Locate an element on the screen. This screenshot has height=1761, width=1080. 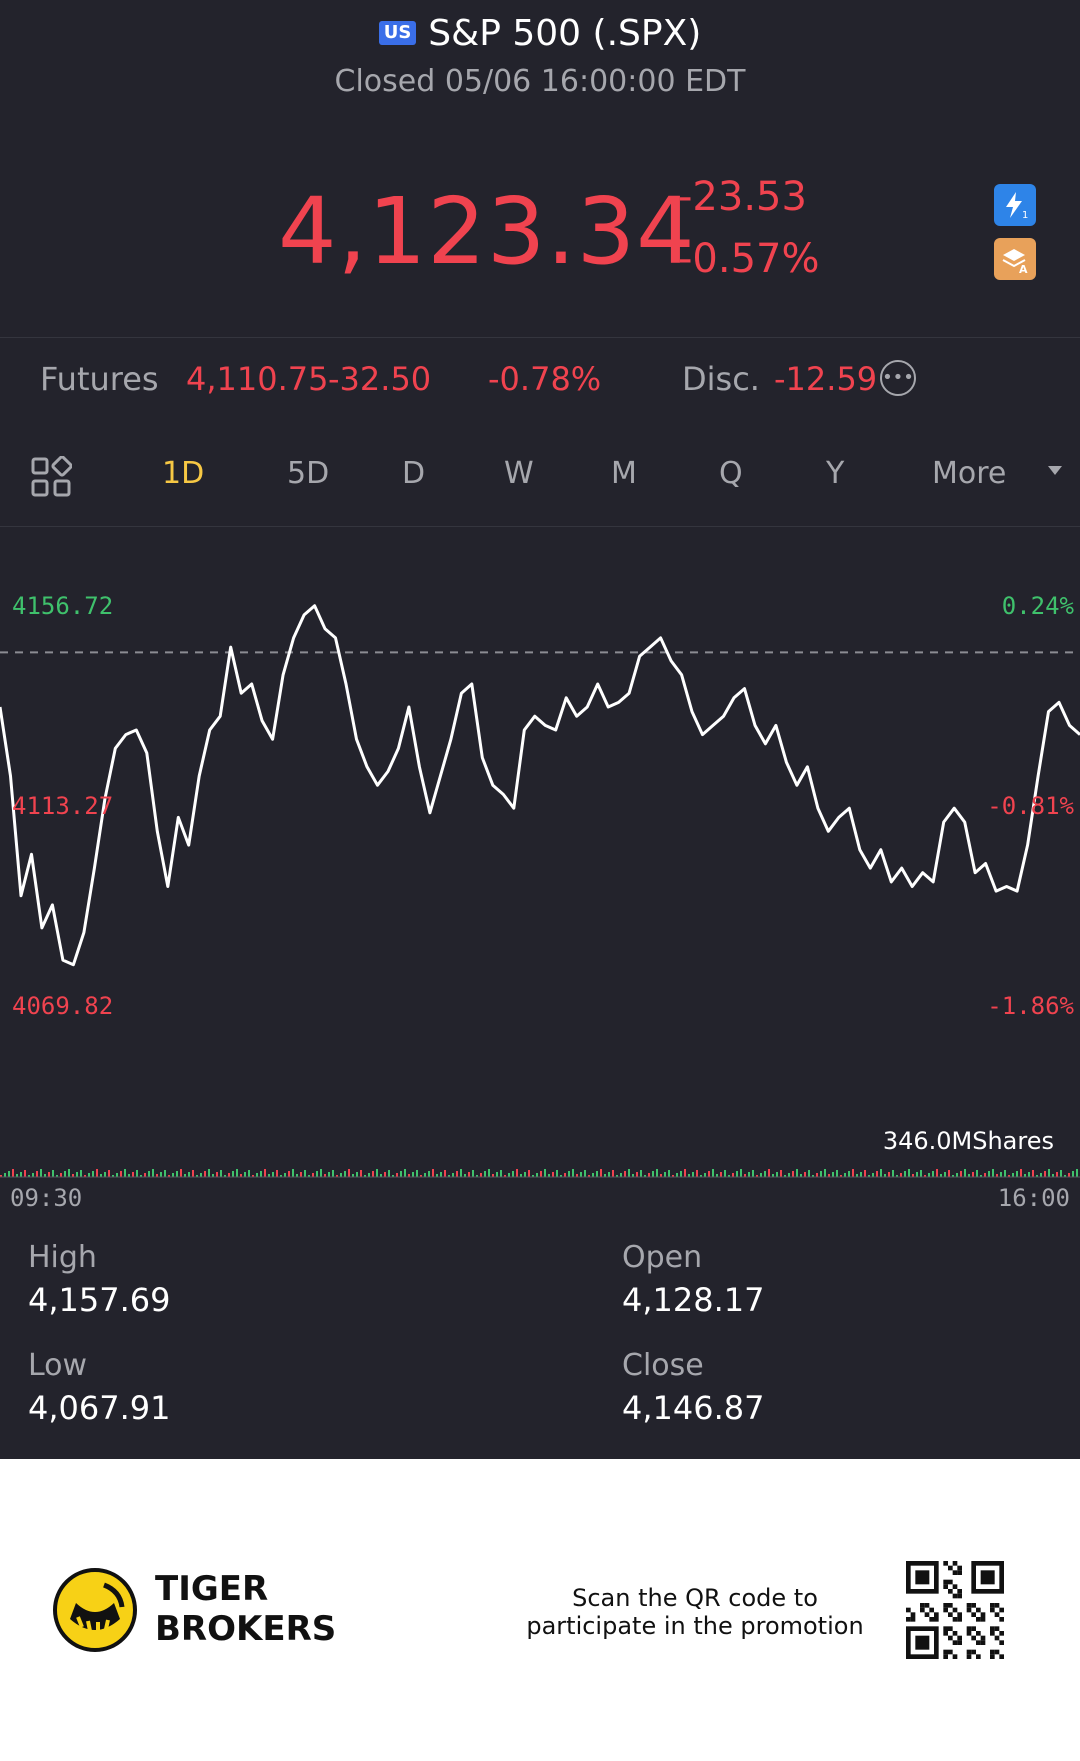
chevron-down-icon is located at coordinates (1055, 470).